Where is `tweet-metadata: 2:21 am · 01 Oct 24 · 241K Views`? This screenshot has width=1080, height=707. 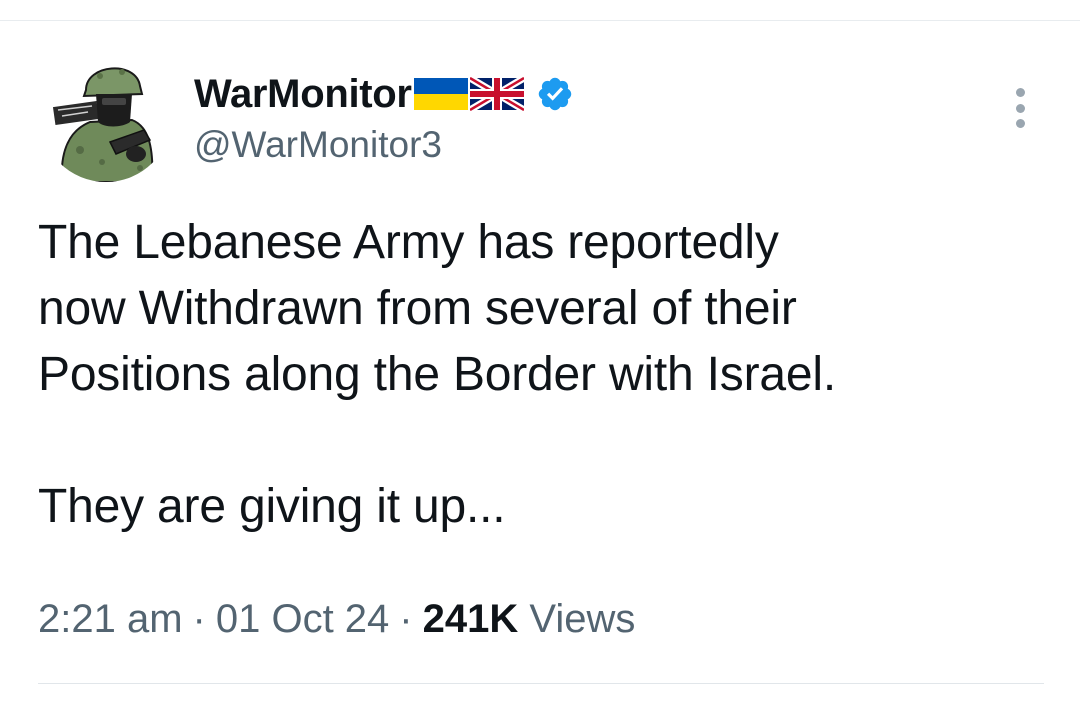
tweet-metadata: 2:21 am · 01 Oct 24 · 241K Views is located at coordinates (336, 619).